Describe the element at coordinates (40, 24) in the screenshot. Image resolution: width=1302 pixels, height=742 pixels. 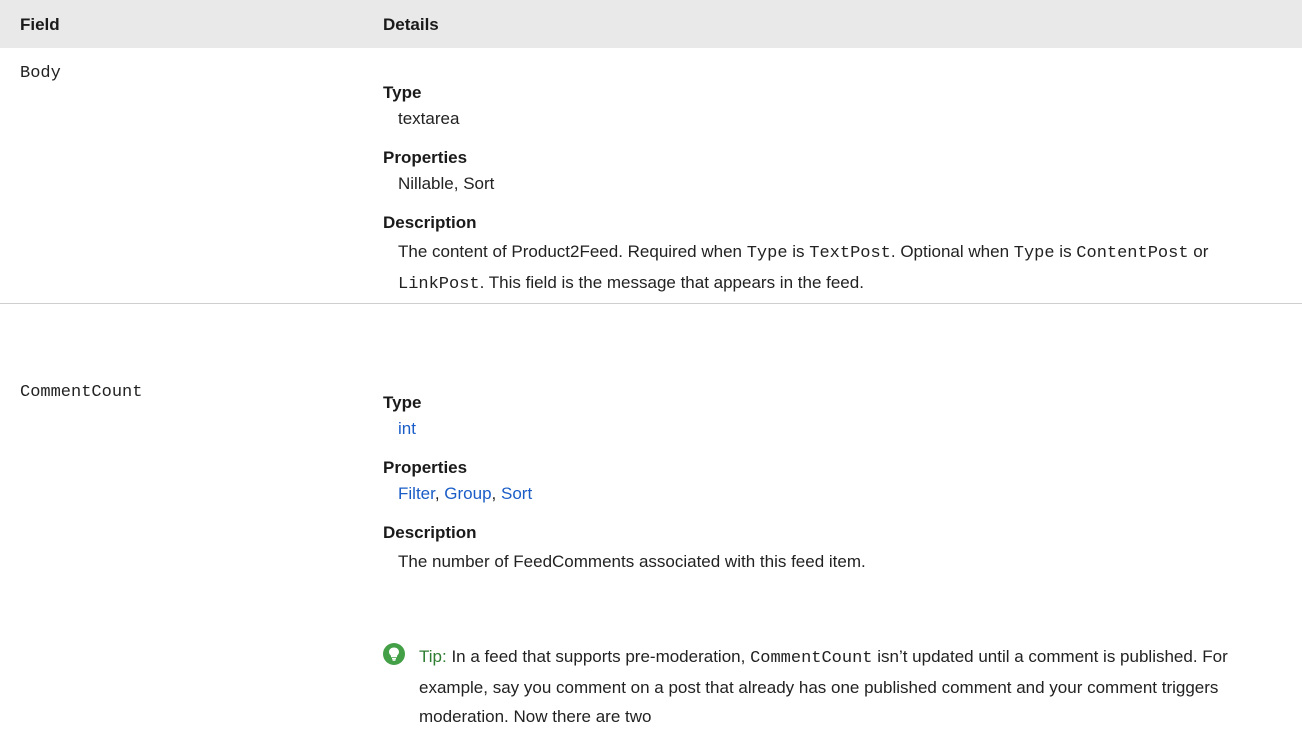
I see `column-header-field: Field` at that location.